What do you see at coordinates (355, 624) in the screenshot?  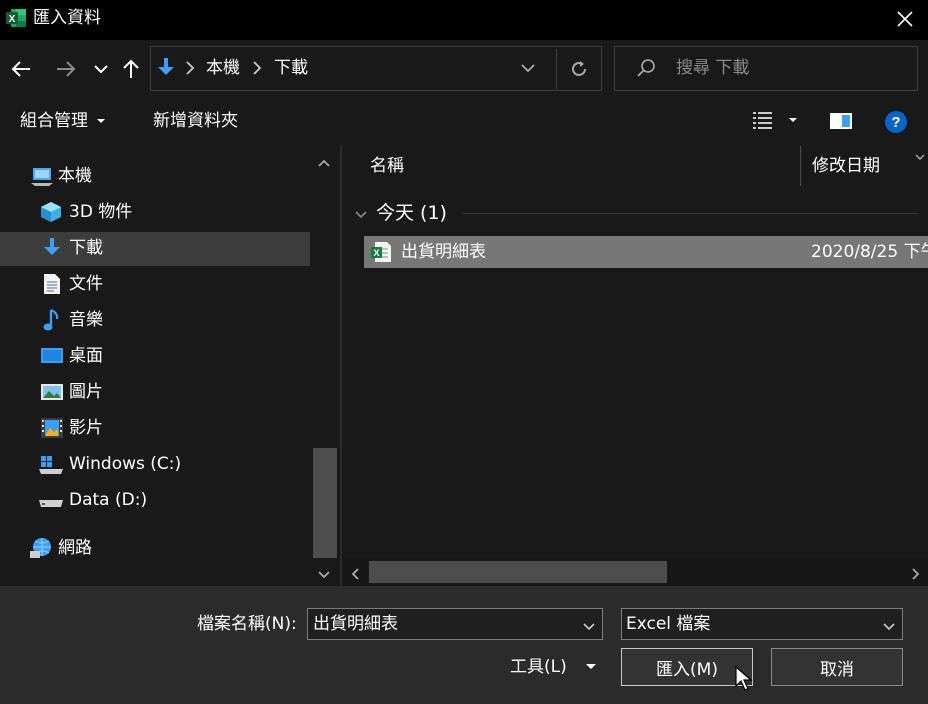 I see `filename-input: 出貨明細表` at bounding box center [355, 624].